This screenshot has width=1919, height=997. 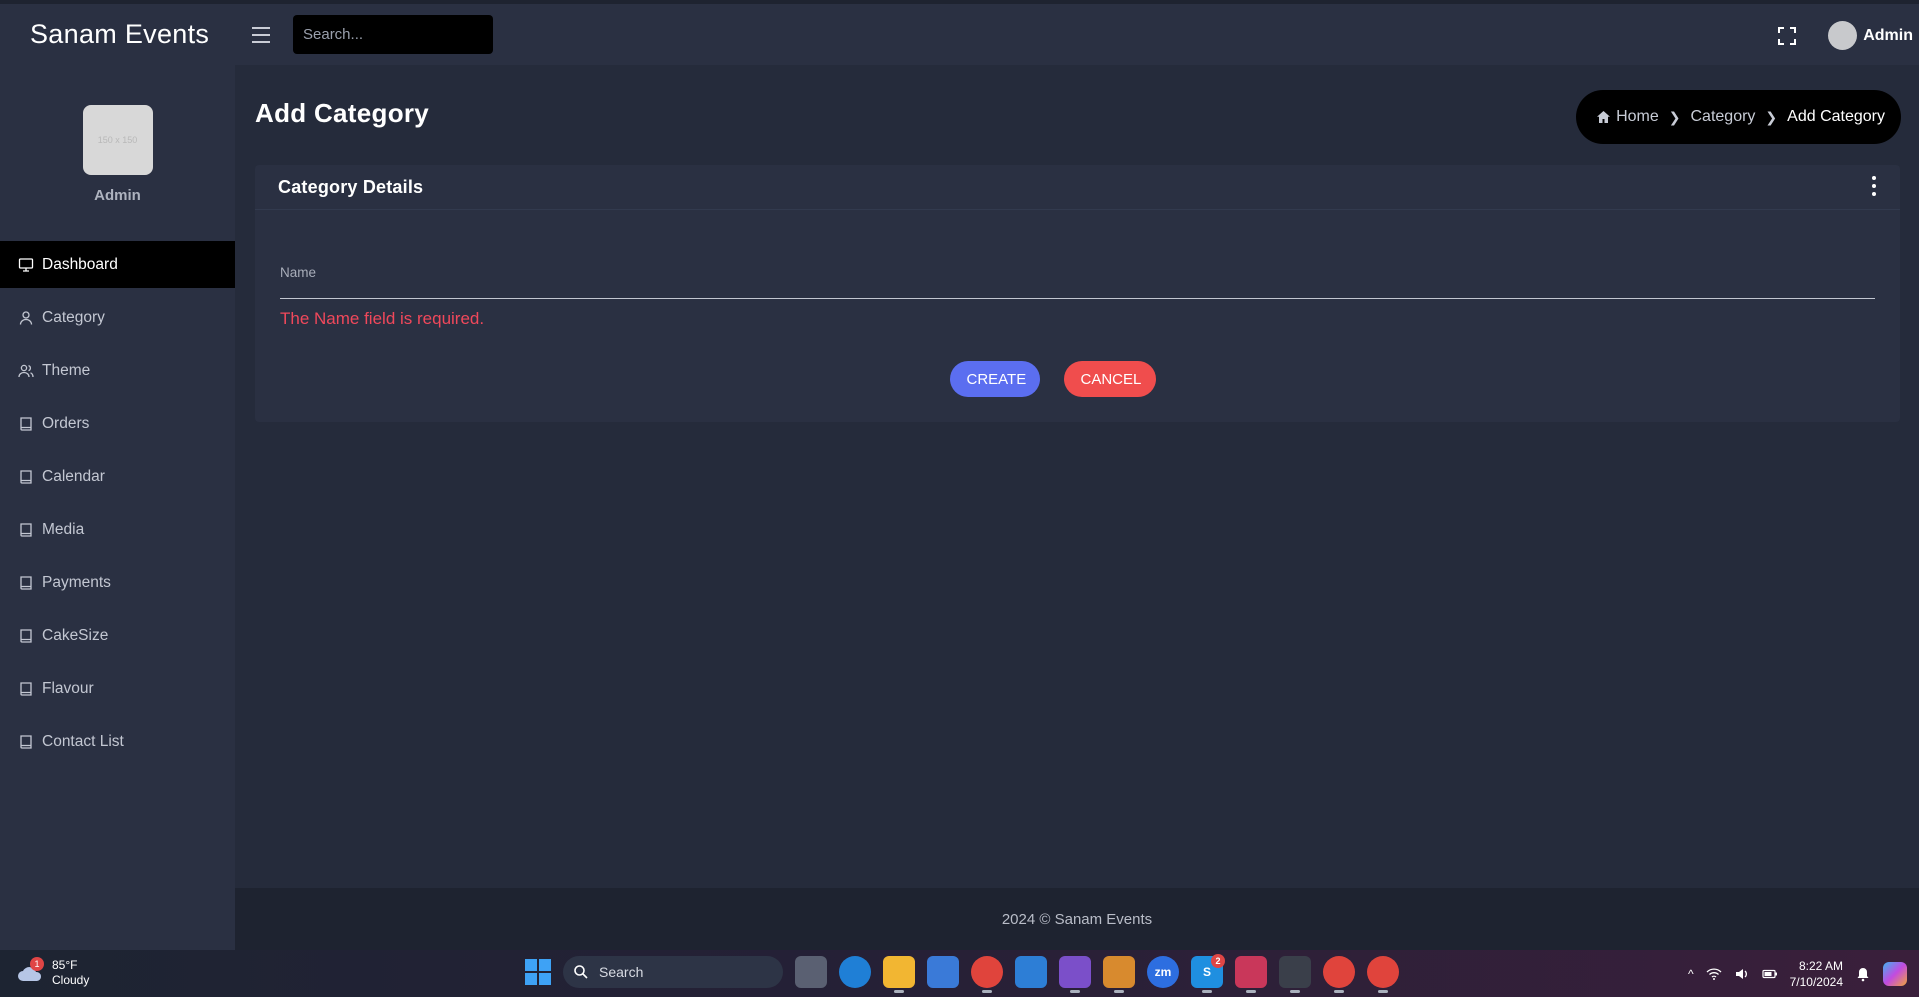 What do you see at coordinates (117, 195) in the screenshot?
I see `profile-name: Admin` at bounding box center [117, 195].